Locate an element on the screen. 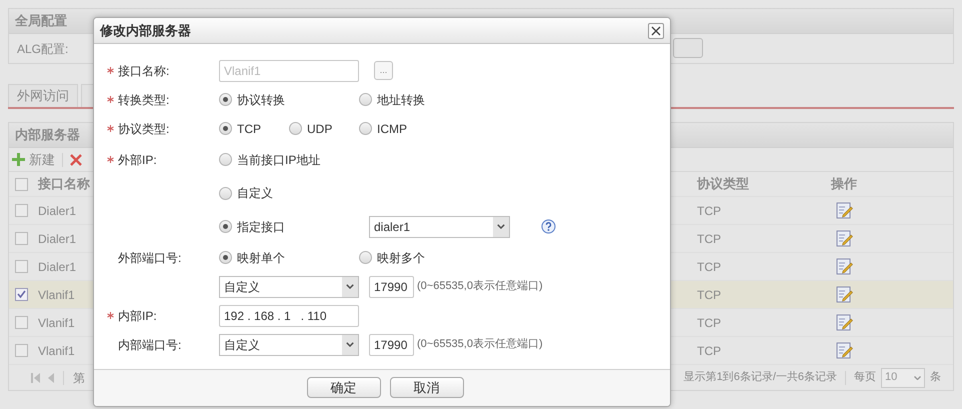  pagination-summary: 显示第1到6条记录/一共6条记录 is located at coordinates (760, 378).